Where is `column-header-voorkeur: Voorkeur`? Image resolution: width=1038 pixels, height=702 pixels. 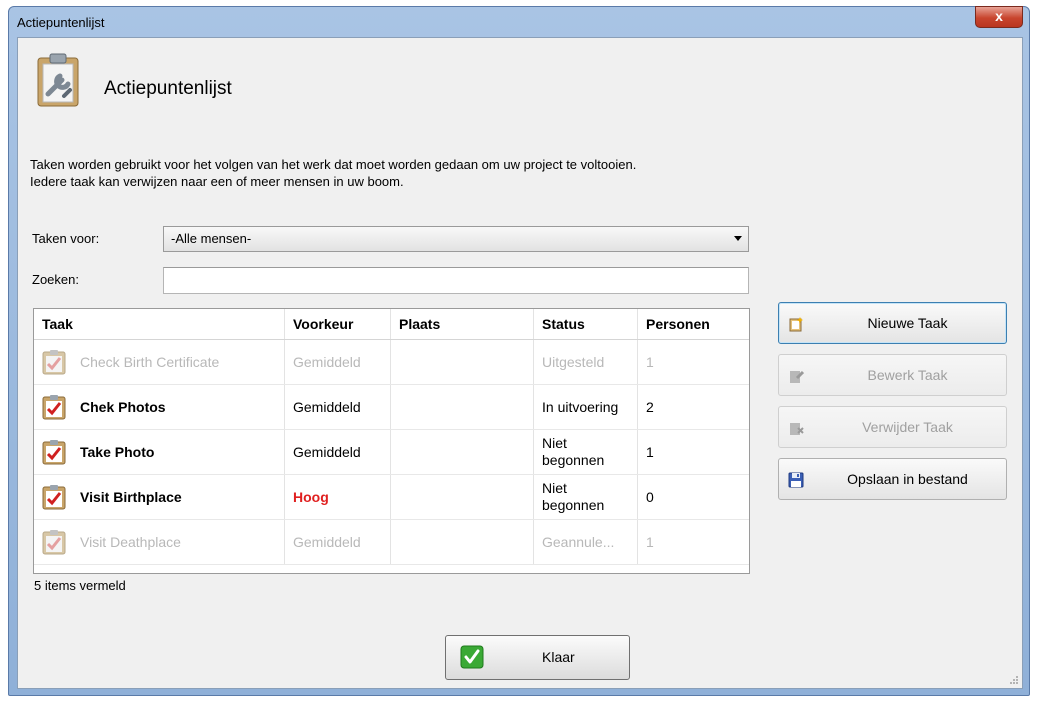 column-header-voorkeur: Voorkeur is located at coordinates (338, 324).